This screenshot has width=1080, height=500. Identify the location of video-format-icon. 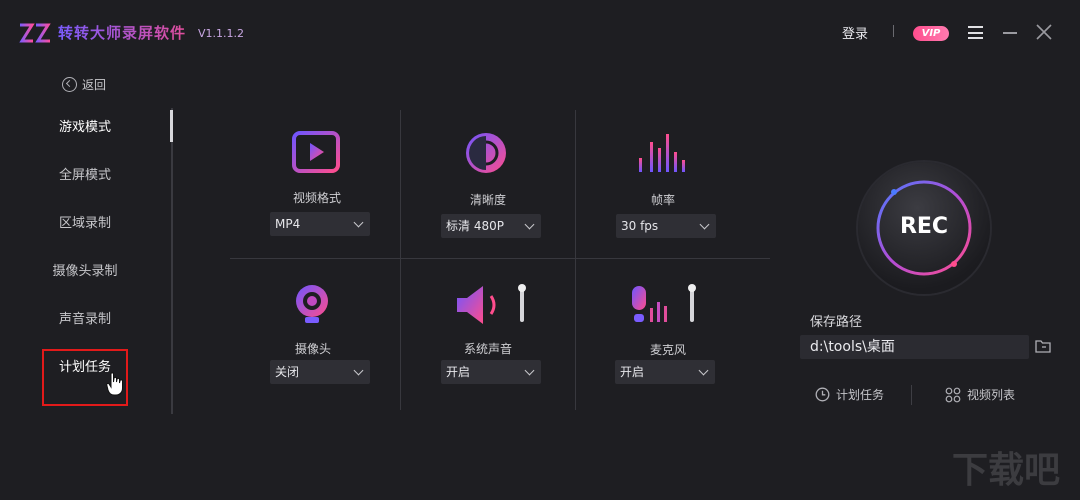
(316, 152).